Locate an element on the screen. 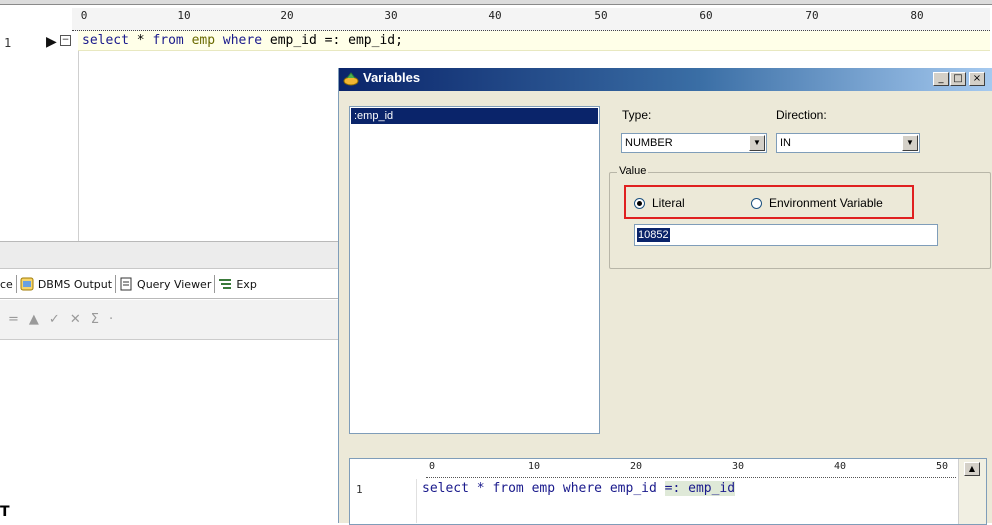 This screenshot has width=992, height=525. value-input-text: 10852 is located at coordinates (653, 235).